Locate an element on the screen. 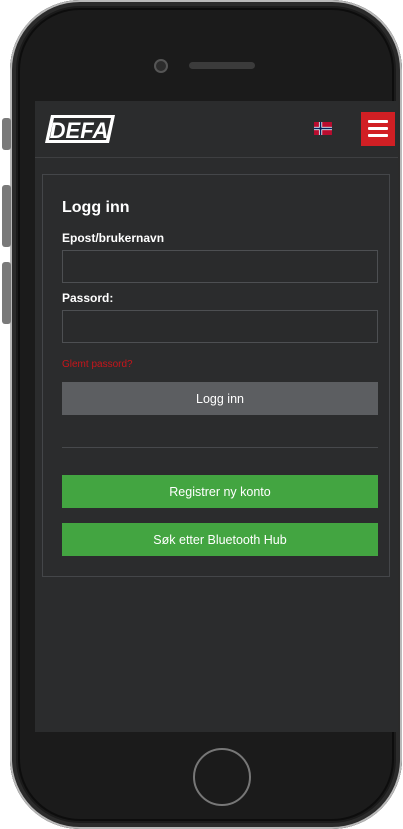 Image resolution: width=403 pixels, height=829 pixels. username-label: Epost/brukernavn is located at coordinates (113, 238).